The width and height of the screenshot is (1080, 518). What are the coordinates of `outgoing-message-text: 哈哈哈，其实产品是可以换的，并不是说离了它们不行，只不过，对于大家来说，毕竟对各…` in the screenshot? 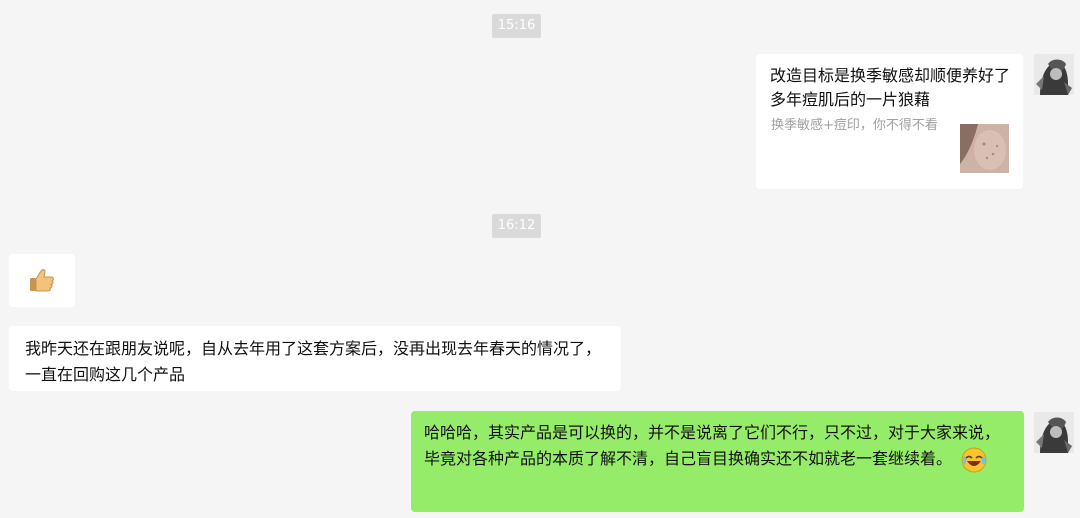 It's located at (712, 445).